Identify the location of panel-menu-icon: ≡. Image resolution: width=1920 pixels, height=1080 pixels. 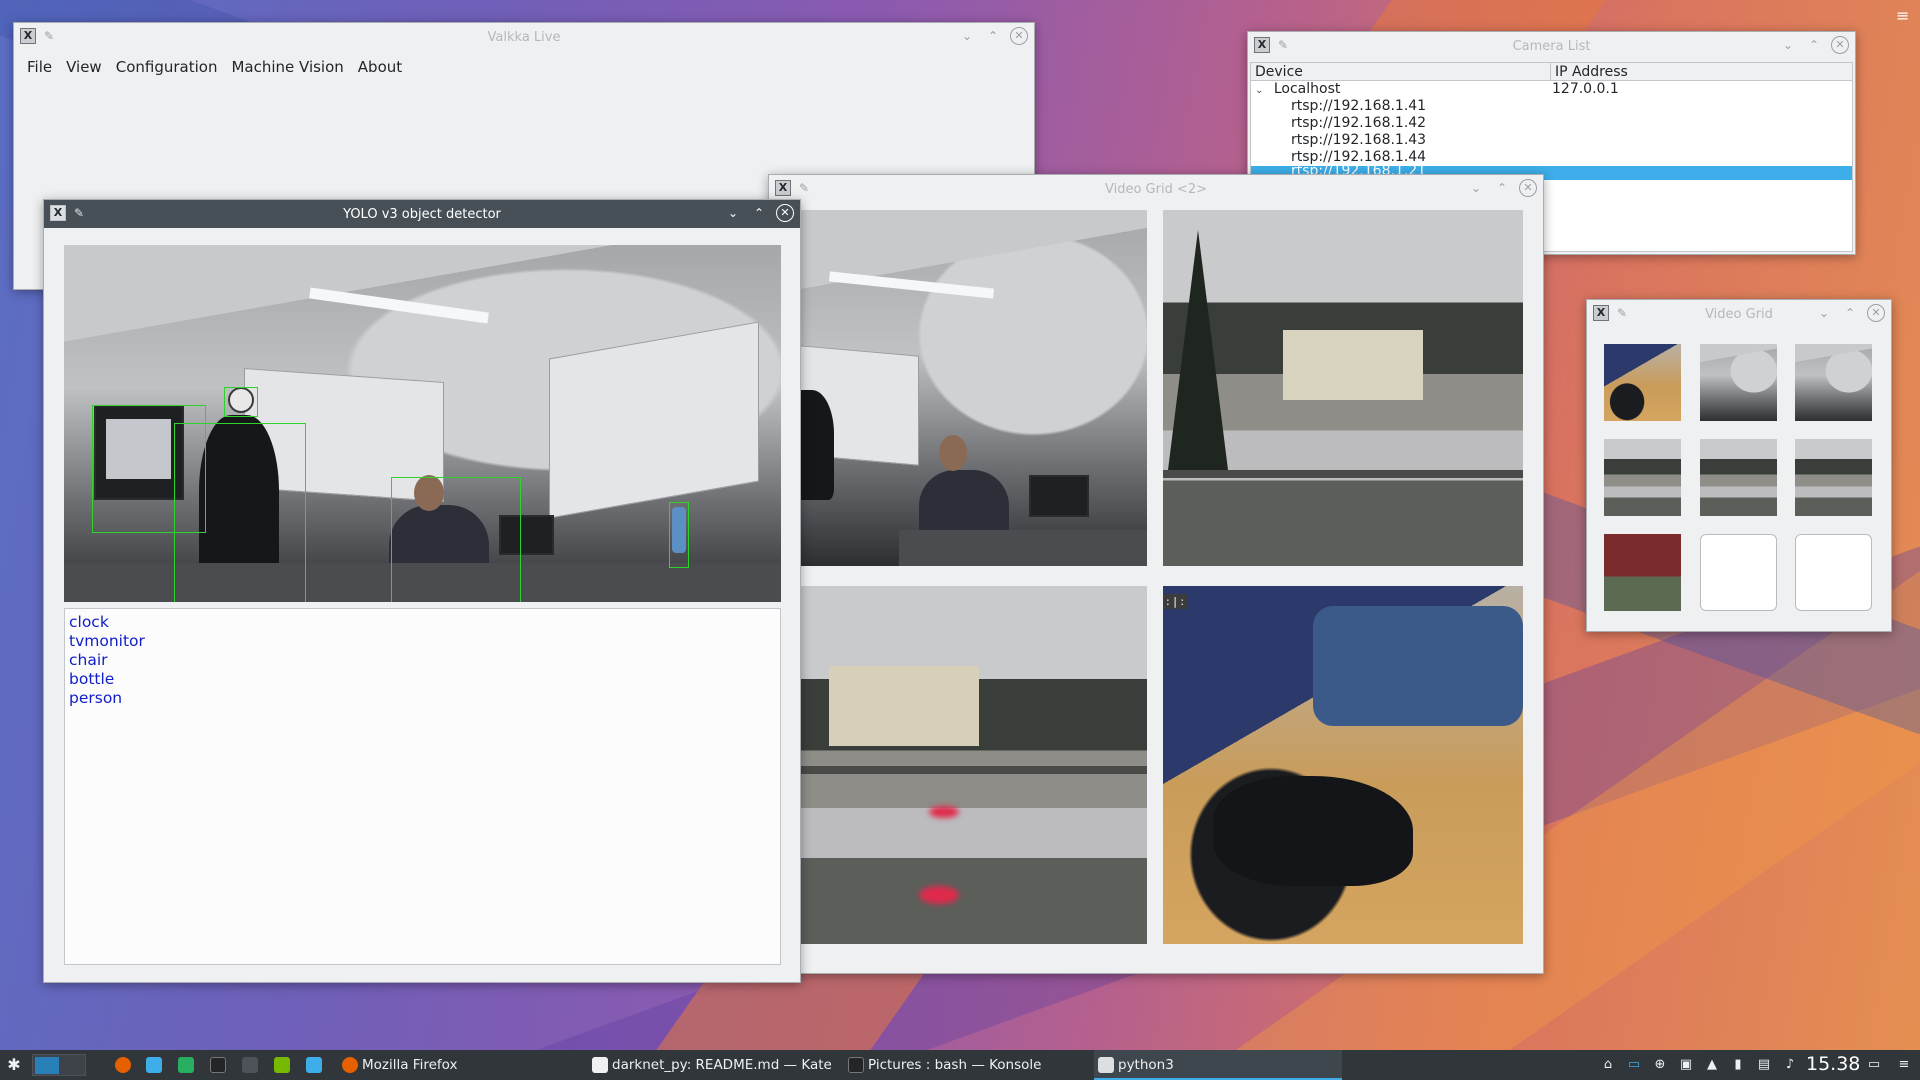
(1904, 1065).